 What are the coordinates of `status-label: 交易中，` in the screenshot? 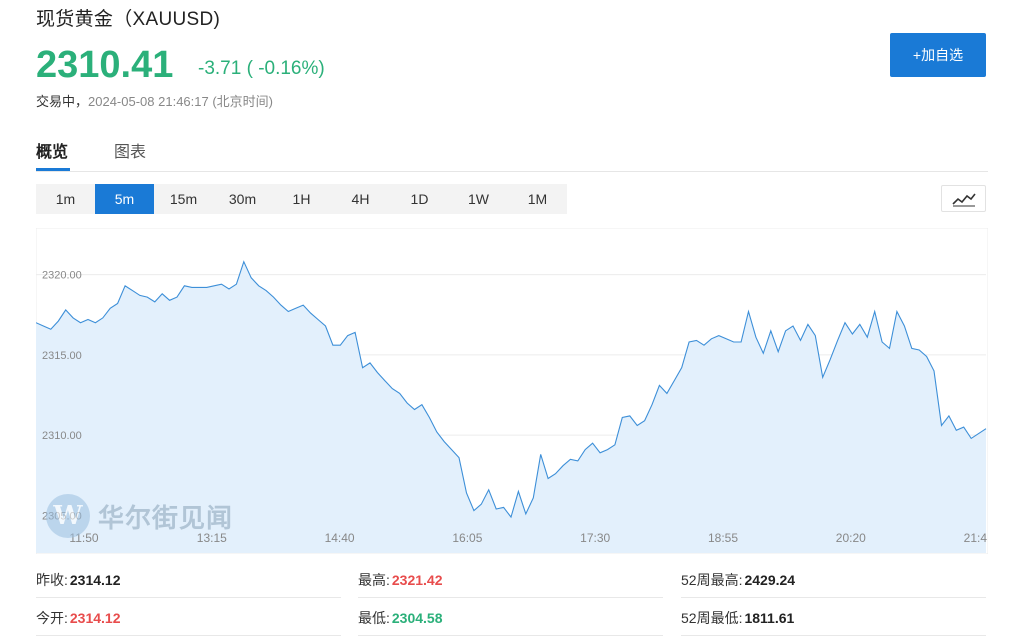 It's located at (62, 101).